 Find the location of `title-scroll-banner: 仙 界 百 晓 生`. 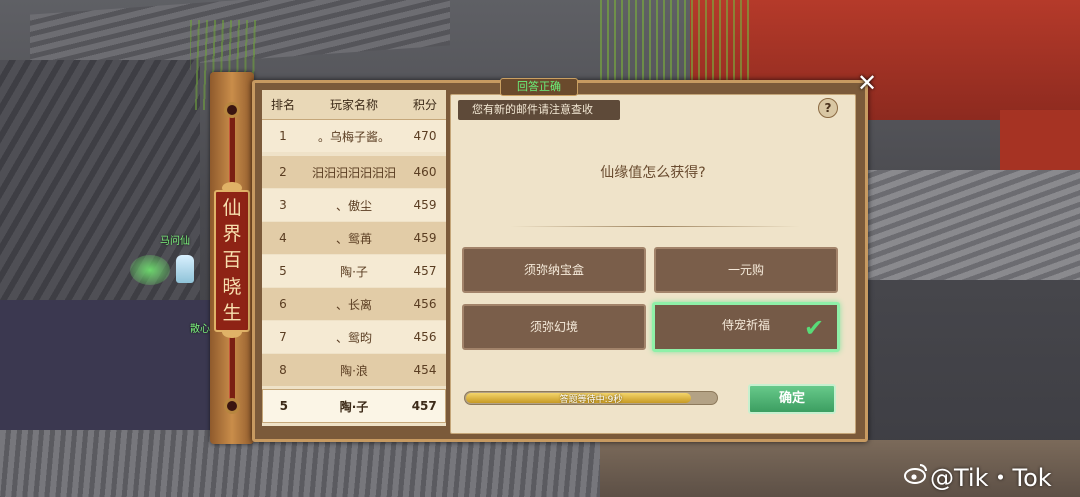

title-scroll-banner: 仙 界 百 晓 生 is located at coordinates (232, 258).